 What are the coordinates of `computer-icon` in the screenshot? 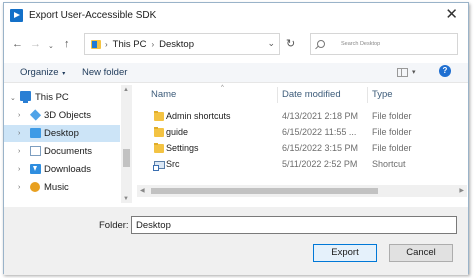 It's located at (25, 97).